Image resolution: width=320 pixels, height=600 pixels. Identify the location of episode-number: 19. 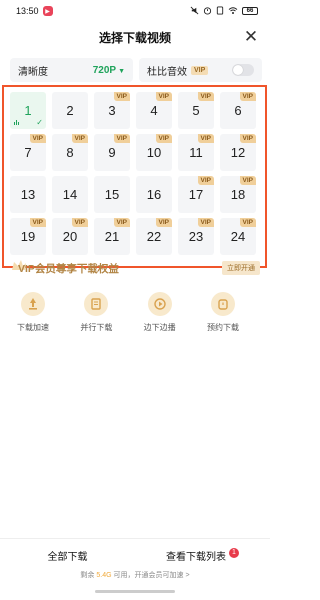
(28, 236).